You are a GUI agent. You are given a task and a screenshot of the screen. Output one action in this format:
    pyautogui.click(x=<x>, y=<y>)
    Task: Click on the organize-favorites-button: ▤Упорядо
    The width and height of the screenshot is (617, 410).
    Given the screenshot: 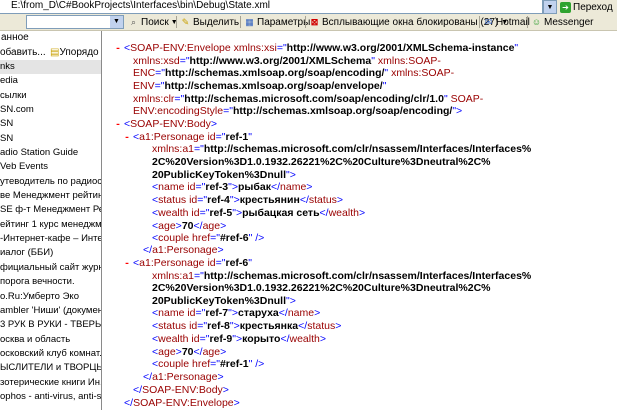 What is the action you would take?
    pyautogui.click(x=74, y=52)
    